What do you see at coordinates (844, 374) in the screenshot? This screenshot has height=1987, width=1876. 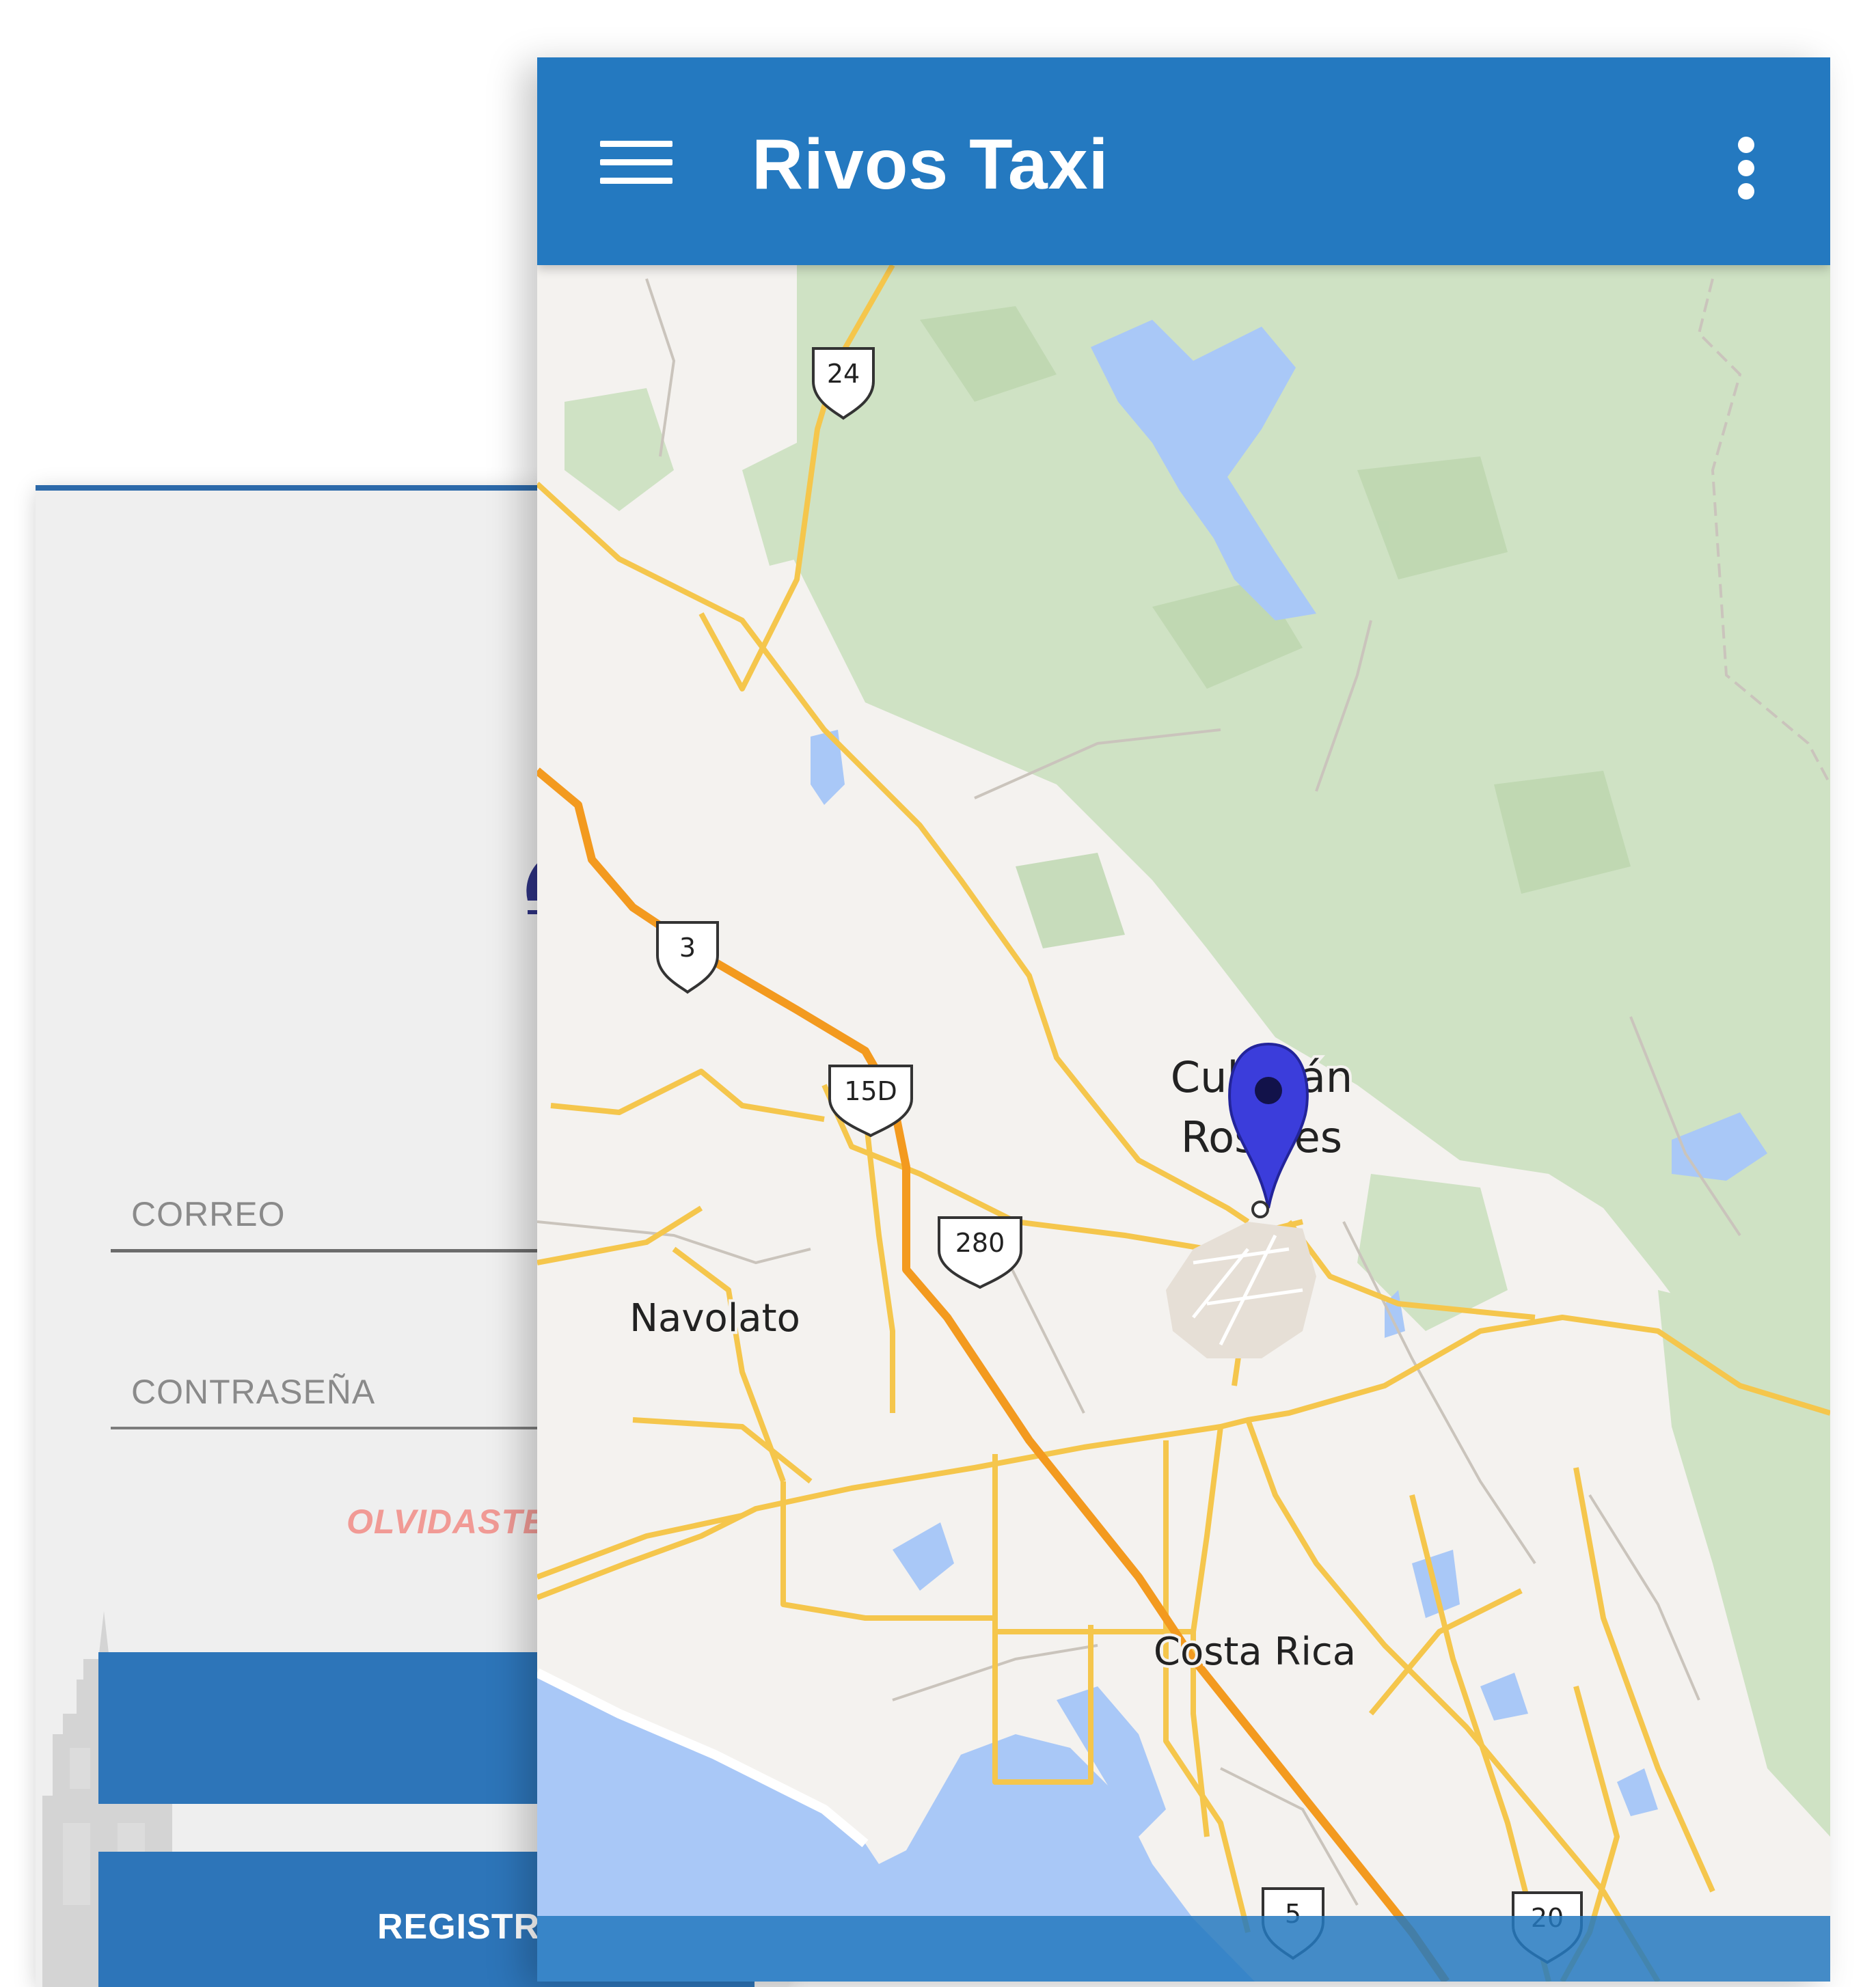 I see `route-shield-24-label: 24` at bounding box center [844, 374].